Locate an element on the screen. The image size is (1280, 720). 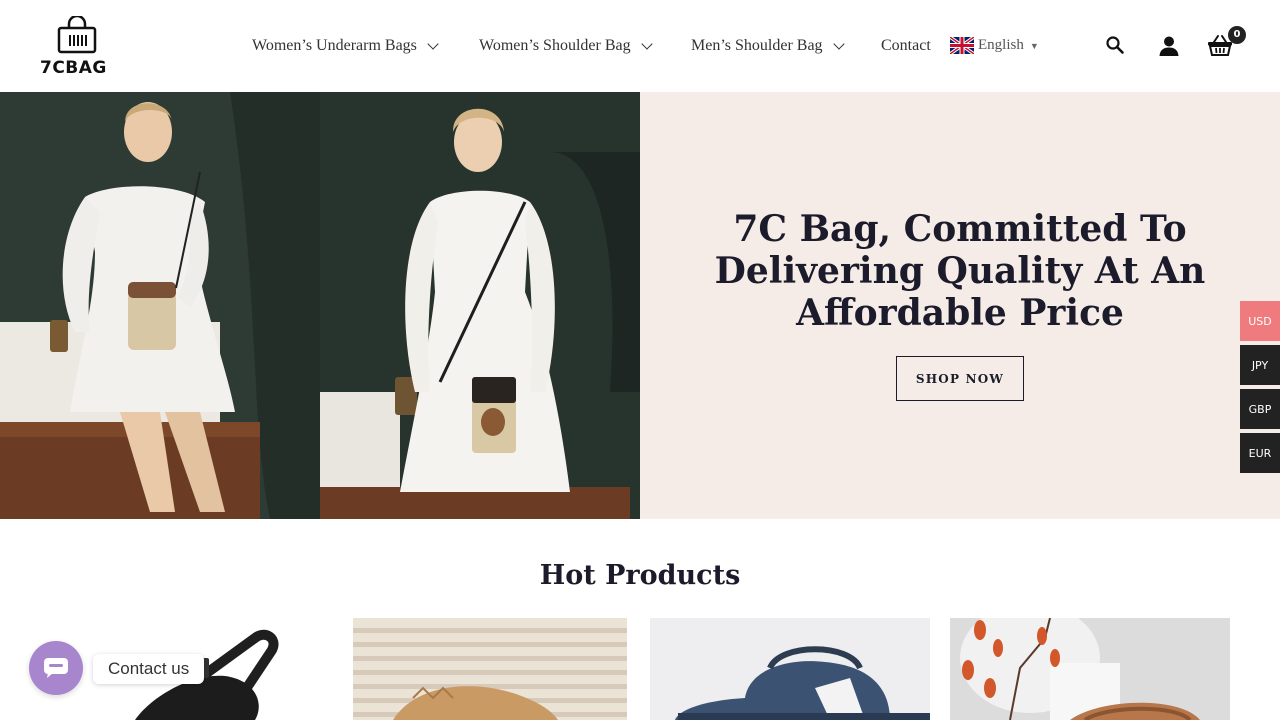
caret-down-icon: ▼ is located at coordinates (1034, 45).